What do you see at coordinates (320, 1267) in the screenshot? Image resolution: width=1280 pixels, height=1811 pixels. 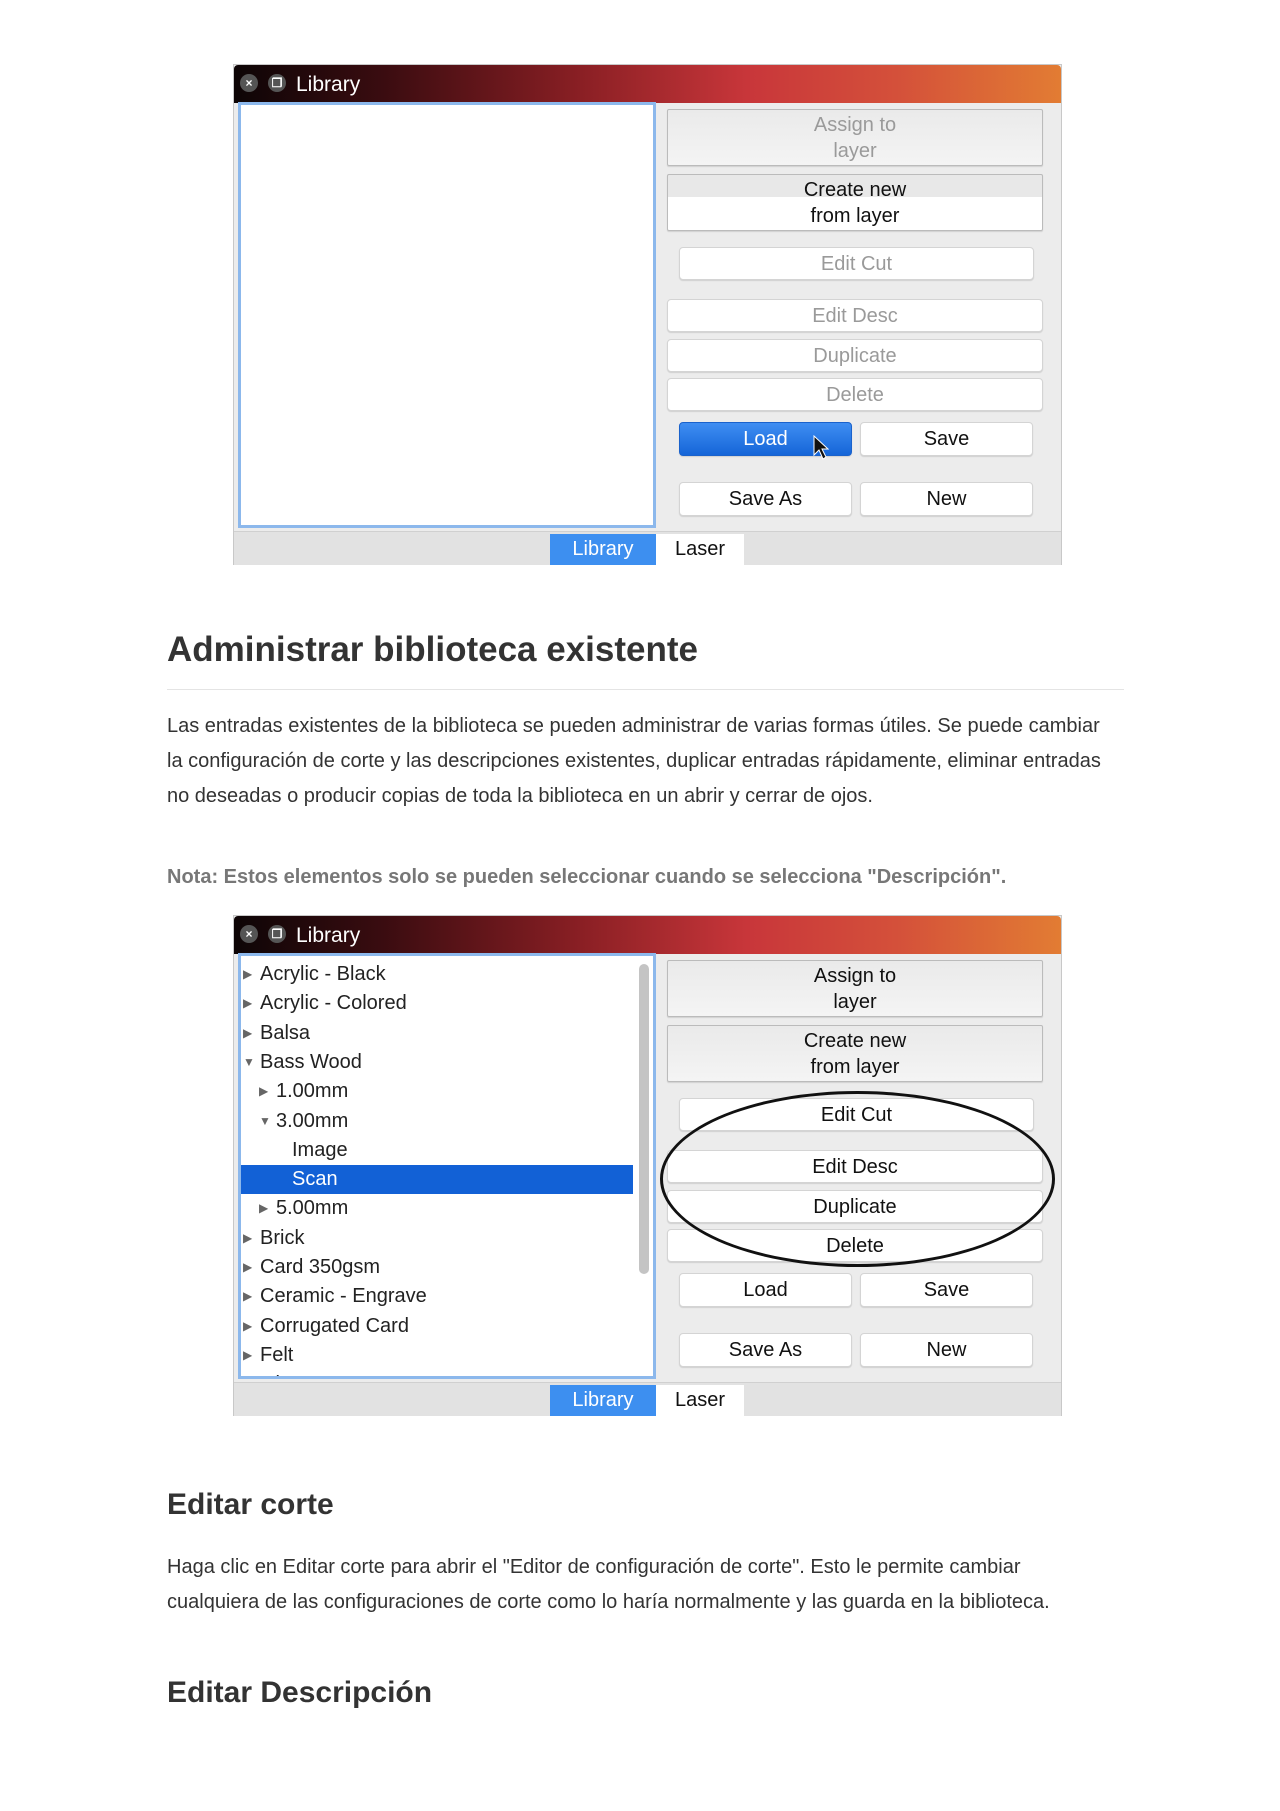 I see `tree-item-label: Card 350gsm` at bounding box center [320, 1267].